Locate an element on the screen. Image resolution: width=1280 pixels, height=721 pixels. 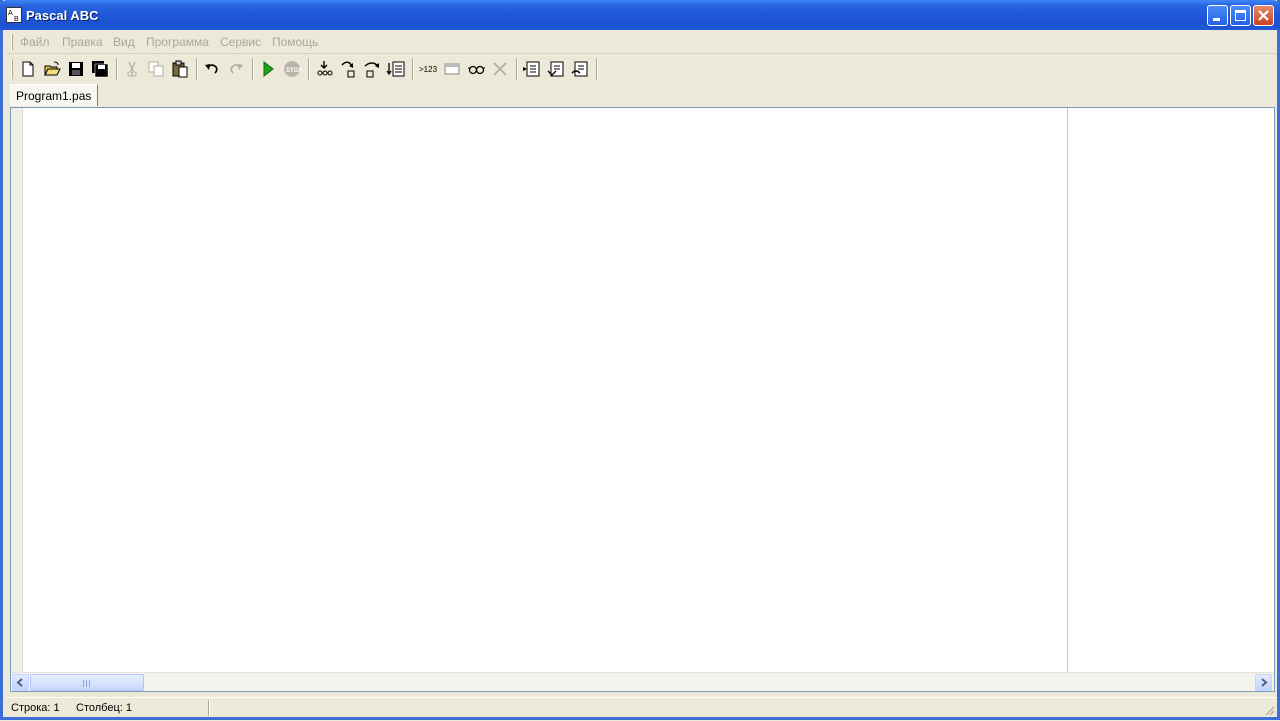
close-button is located at coordinates (1263, 15).